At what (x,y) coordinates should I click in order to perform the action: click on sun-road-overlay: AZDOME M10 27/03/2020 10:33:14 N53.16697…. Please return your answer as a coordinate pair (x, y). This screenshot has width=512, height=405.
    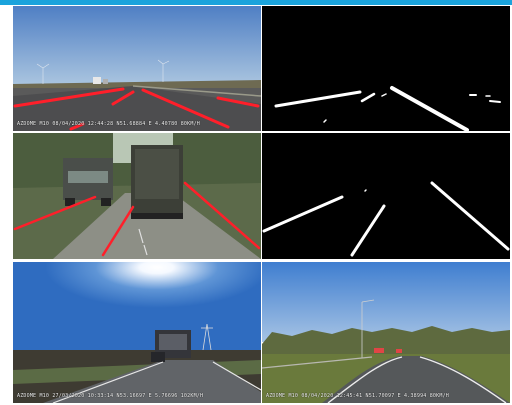
    Looking at the image, I should click on (110, 396).